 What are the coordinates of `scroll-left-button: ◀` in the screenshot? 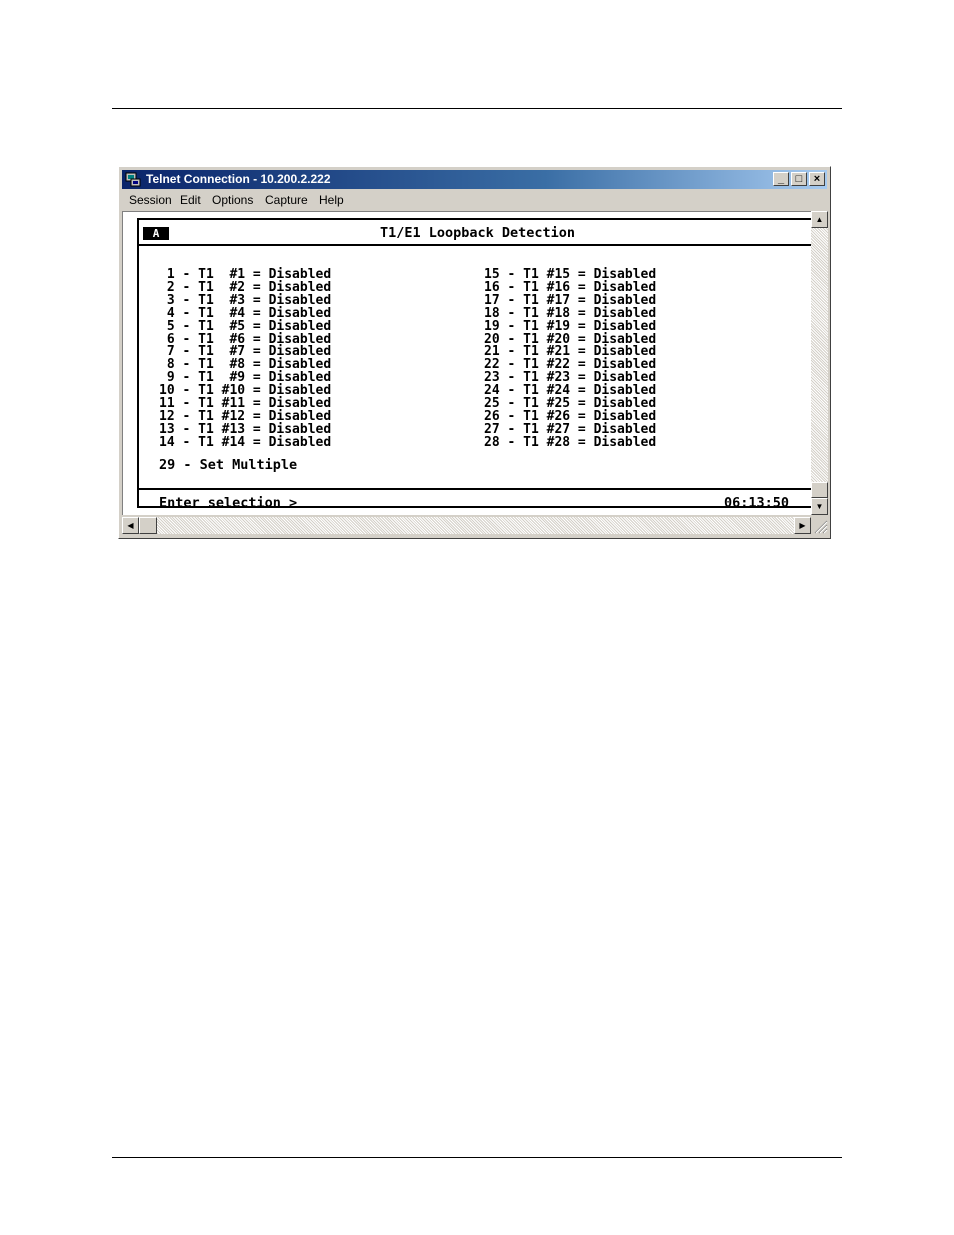 It's located at (130, 525).